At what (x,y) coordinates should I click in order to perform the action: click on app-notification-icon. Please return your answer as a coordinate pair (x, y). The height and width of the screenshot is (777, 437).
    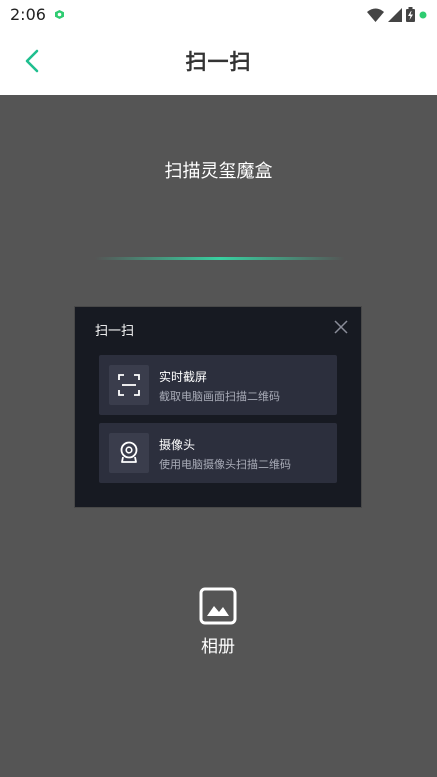
    Looking at the image, I should click on (59, 14).